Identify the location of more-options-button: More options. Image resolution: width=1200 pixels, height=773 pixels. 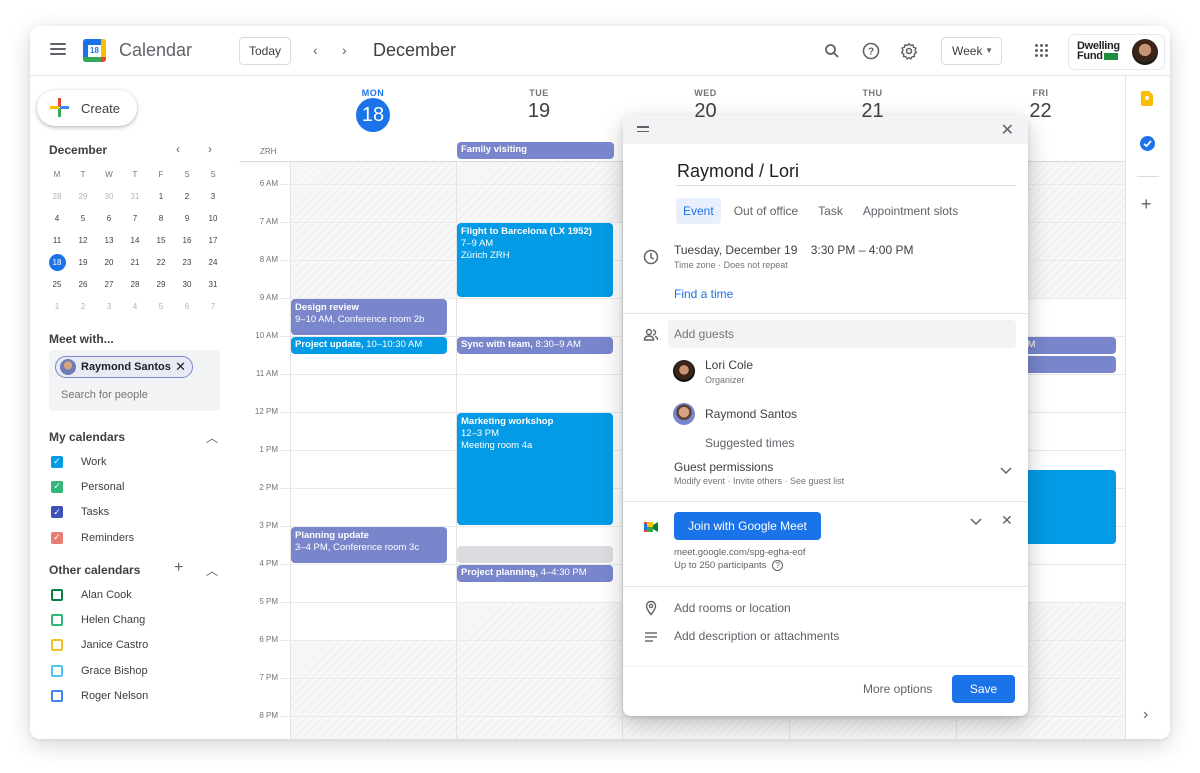
(897, 689).